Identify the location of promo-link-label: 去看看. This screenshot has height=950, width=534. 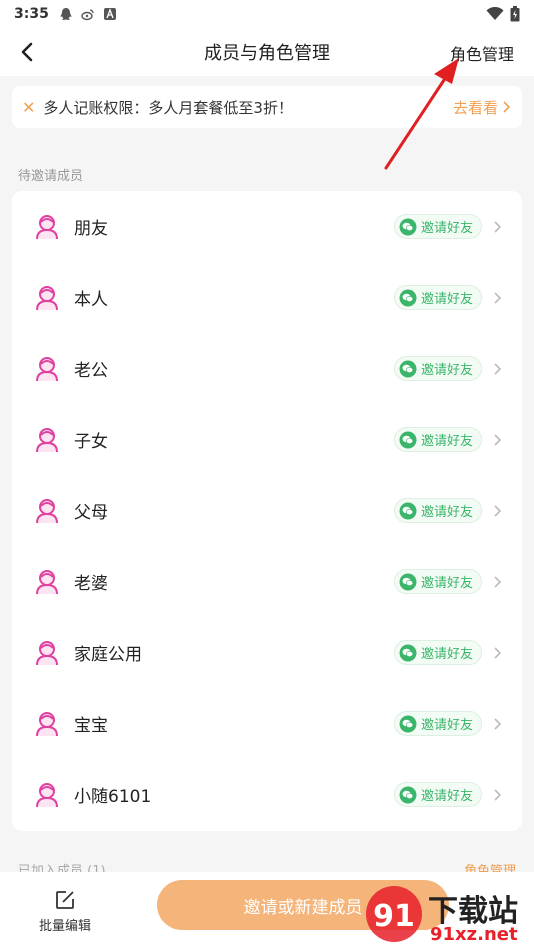
(475, 107).